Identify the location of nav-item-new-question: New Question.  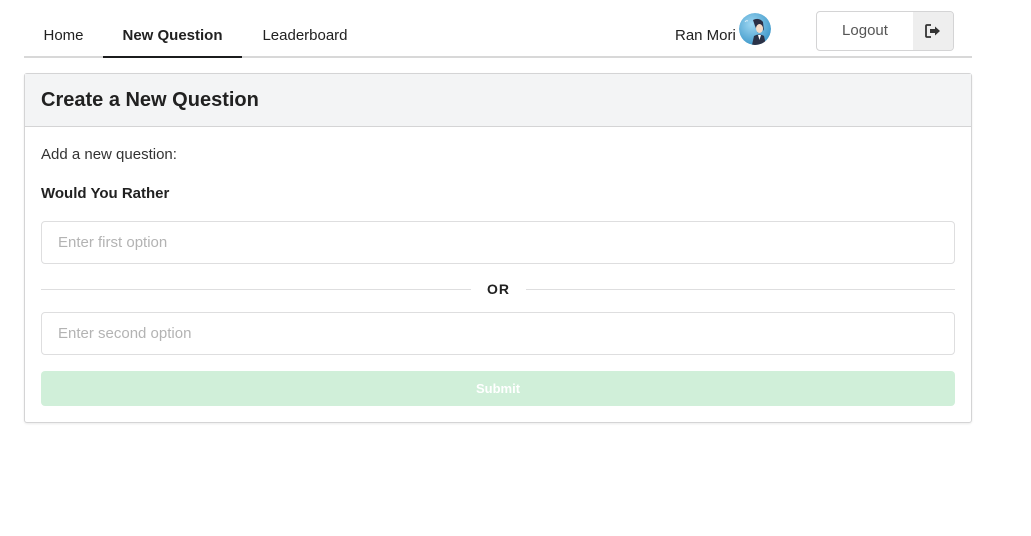
(172, 29).